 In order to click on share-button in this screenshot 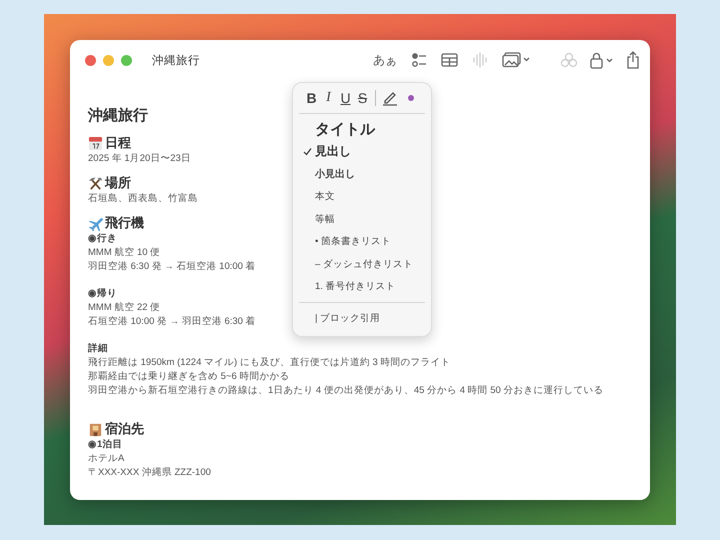, I will do `click(633, 60)`.